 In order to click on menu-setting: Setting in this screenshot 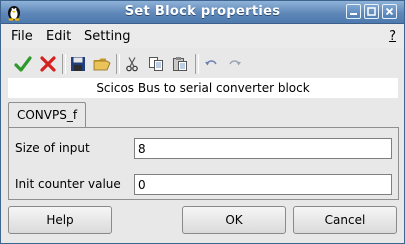, I will do `click(107, 36)`.